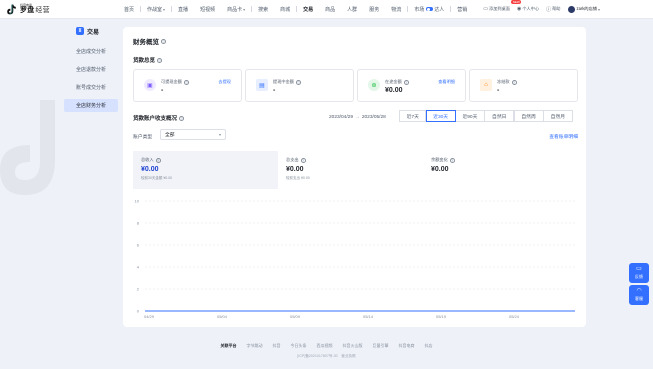 This screenshot has height=369, width=653. I want to click on nav-mall: 商城, so click(285, 9).